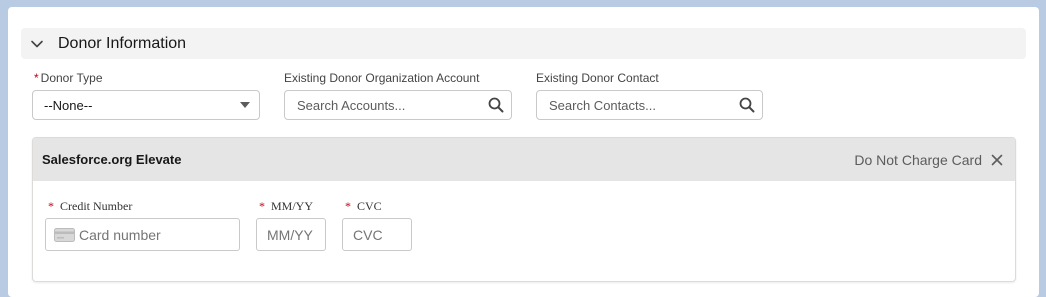  What do you see at coordinates (122, 43) in the screenshot?
I see `section-title: Donor Information` at bounding box center [122, 43].